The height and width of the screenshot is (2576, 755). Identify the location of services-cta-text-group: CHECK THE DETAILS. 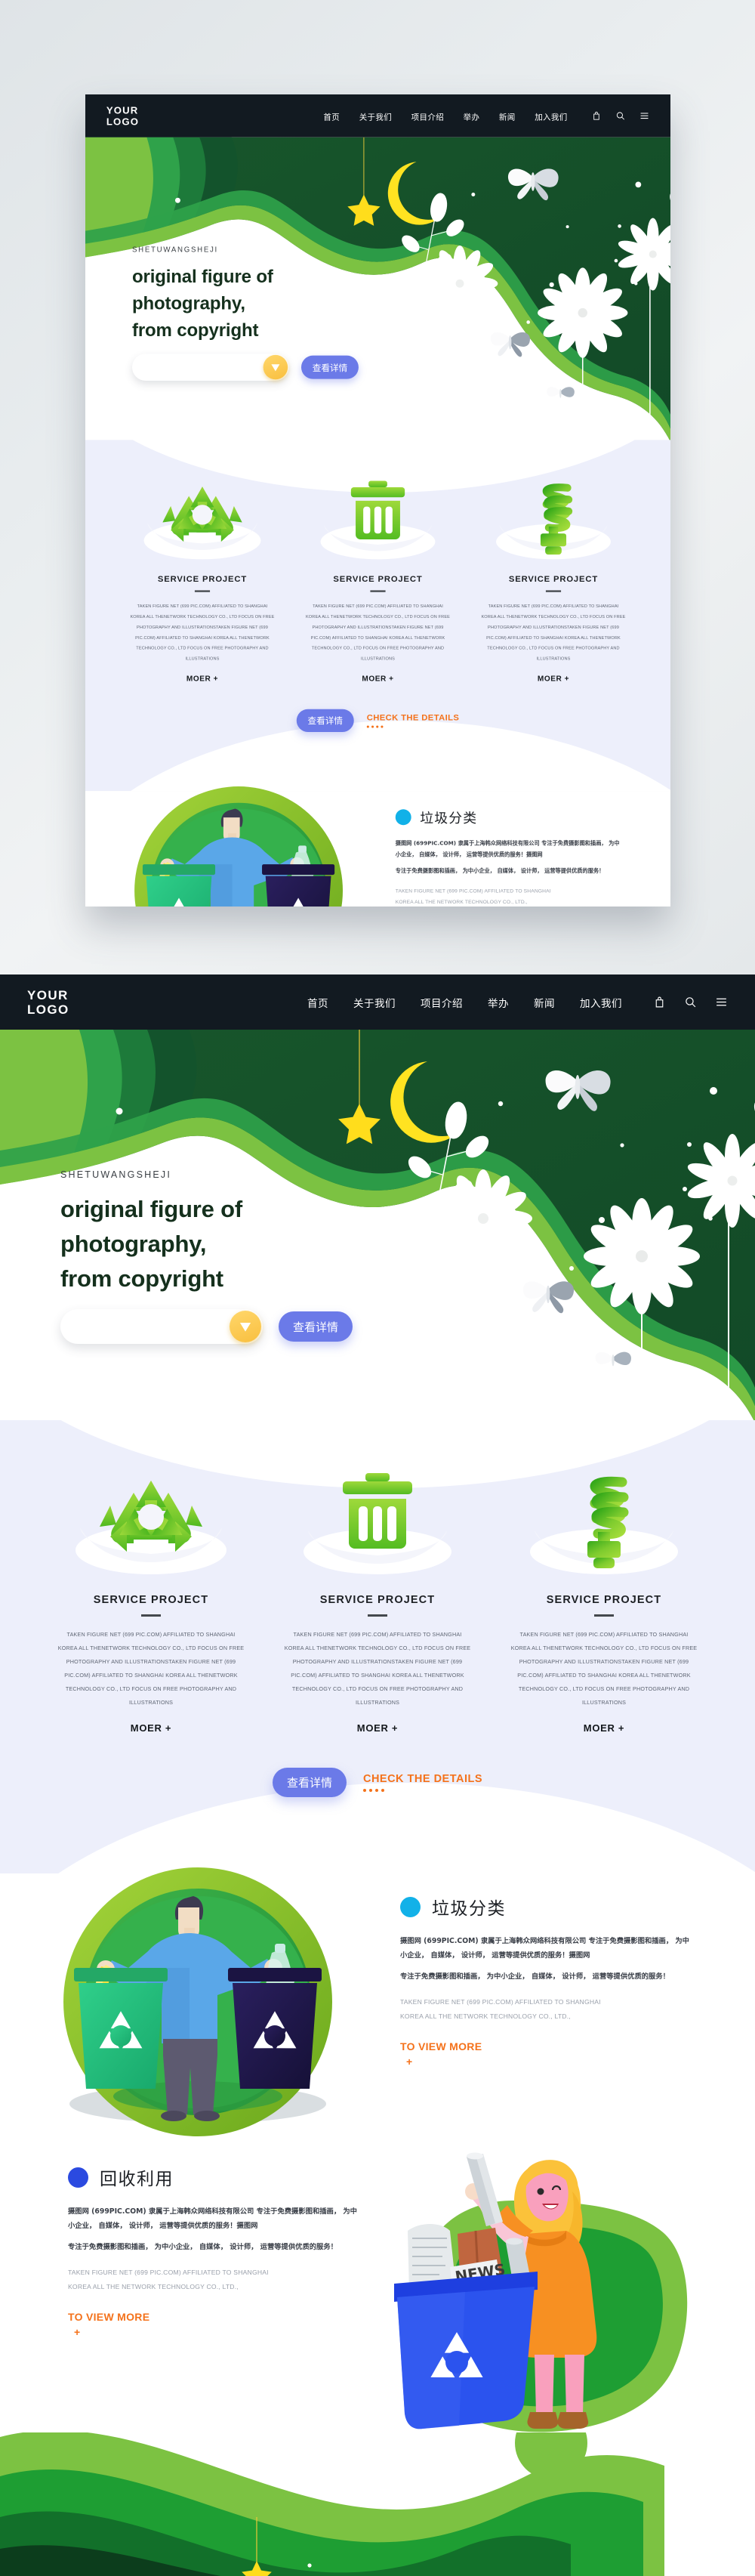
(413, 720).